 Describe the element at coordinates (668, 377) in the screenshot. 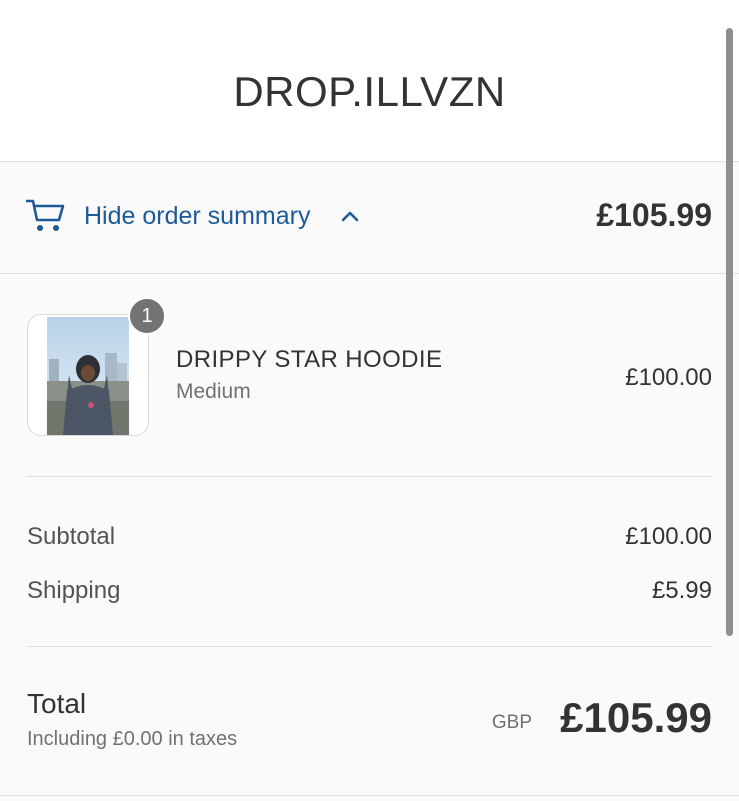

I see `product-price: £100.00` at that location.